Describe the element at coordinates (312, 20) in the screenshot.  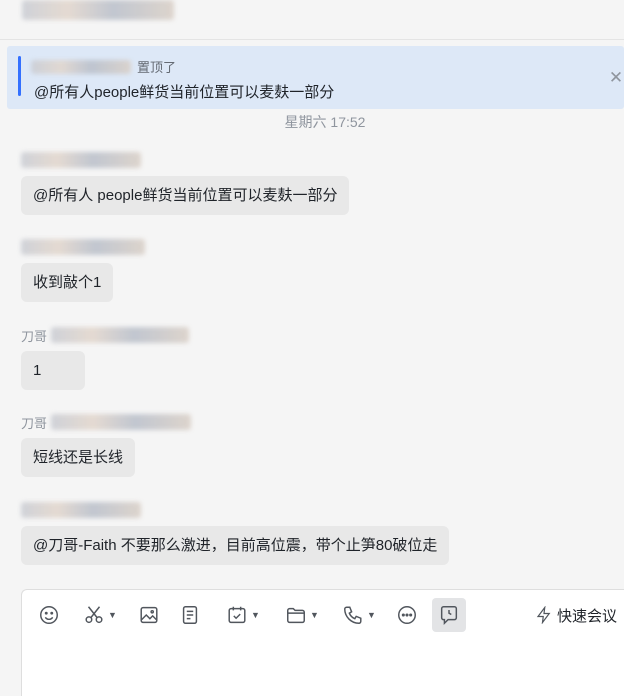
I see `chat-header` at that location.